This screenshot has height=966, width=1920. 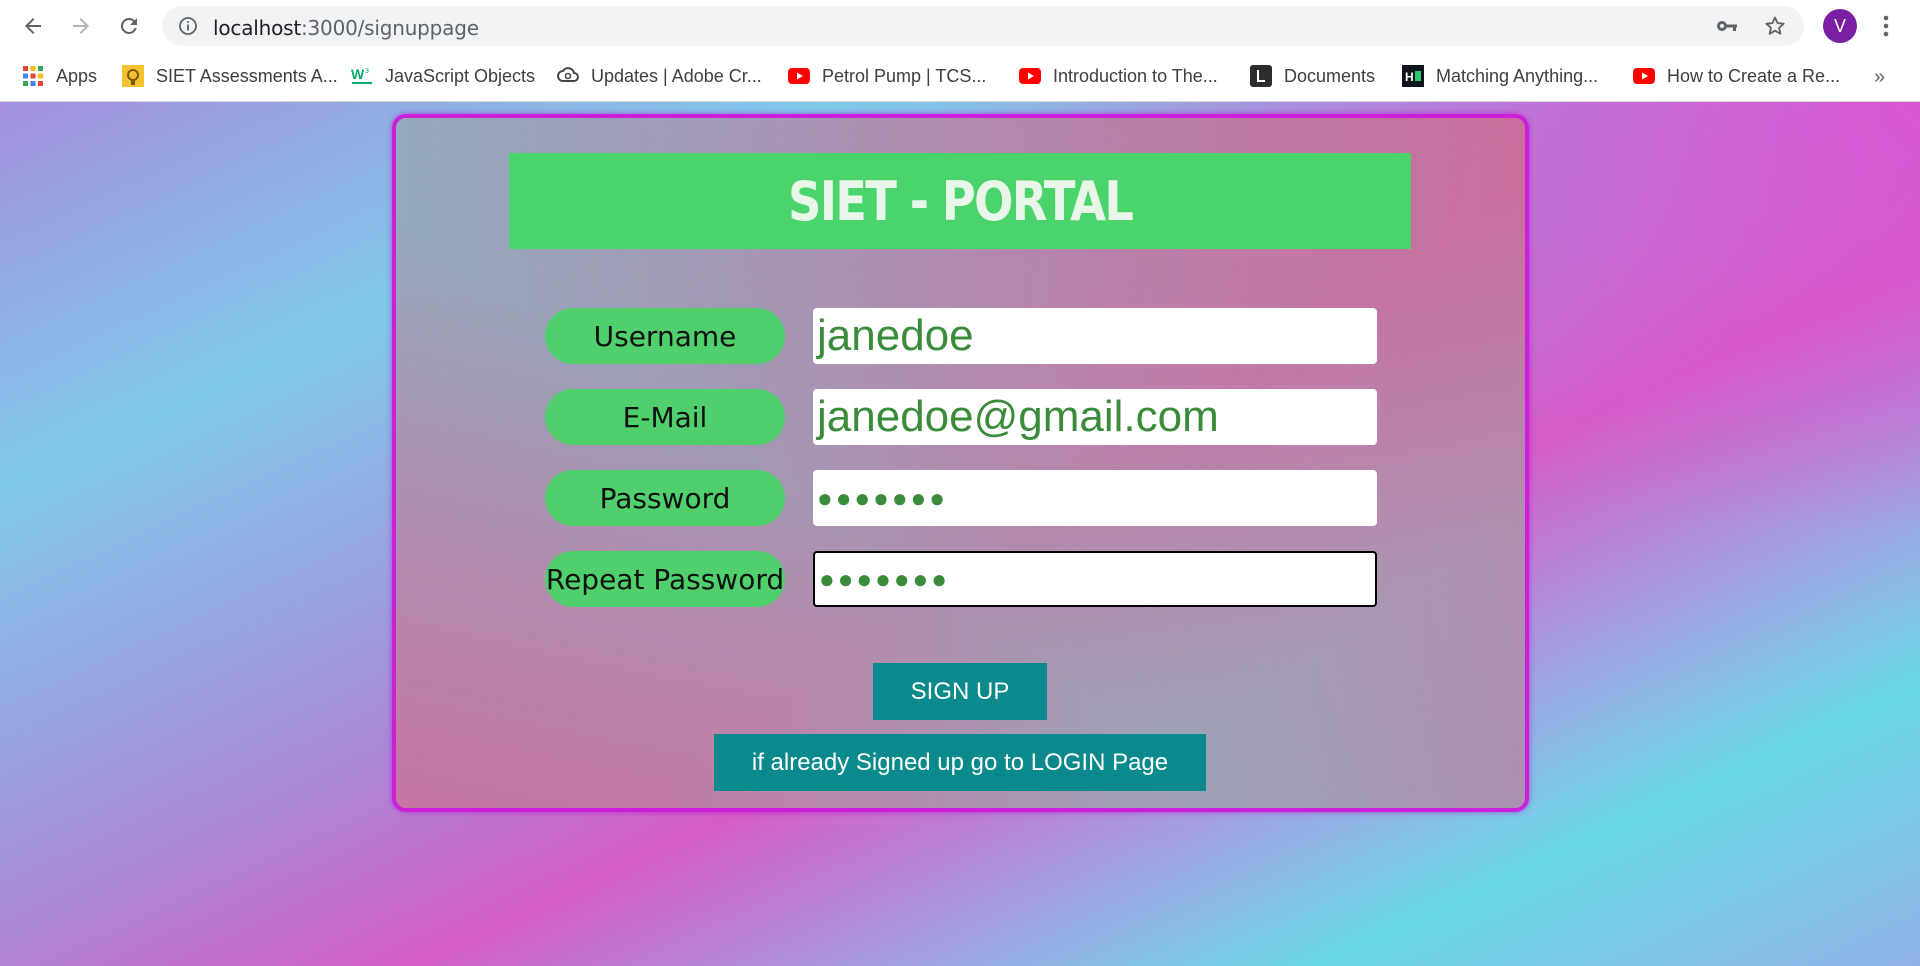 I want to click on username-input: janedoe, so click(x=1095, y=336).